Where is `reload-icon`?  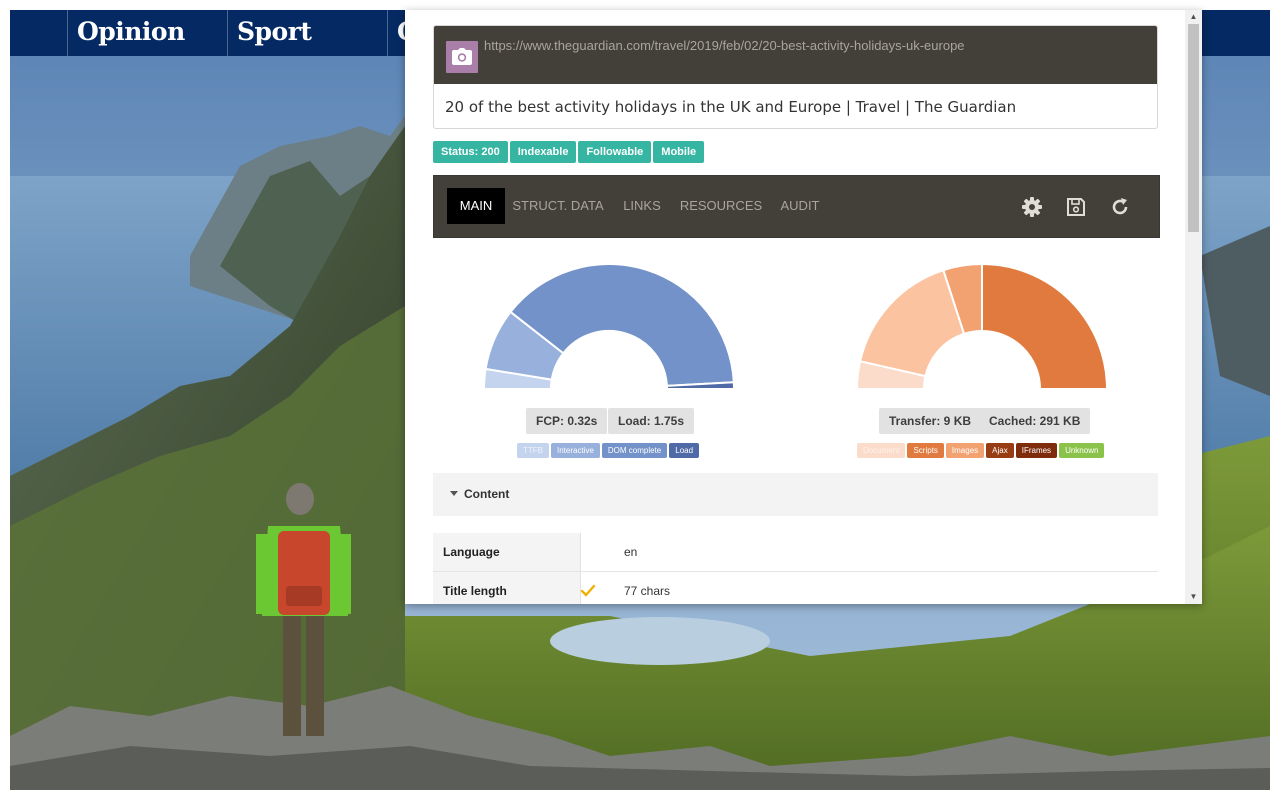
reload-icon is located at coordinates (1120, 206).